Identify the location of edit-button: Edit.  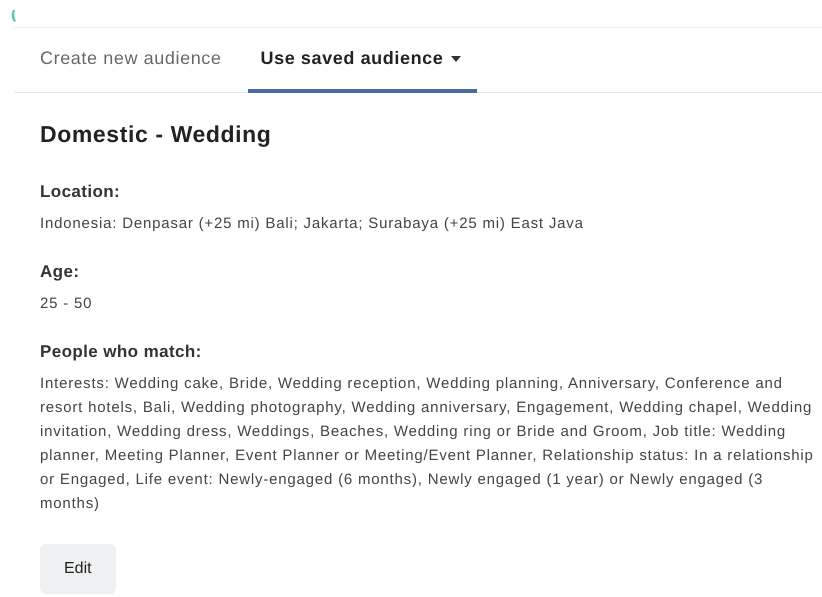
(78, 569).